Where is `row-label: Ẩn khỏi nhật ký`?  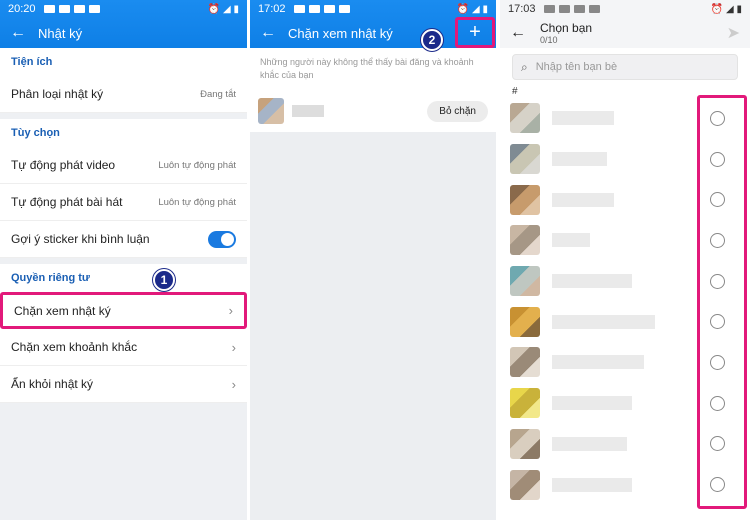 row-label: Ẩn khỏi nhật ký is located at coordinates (52, 384).